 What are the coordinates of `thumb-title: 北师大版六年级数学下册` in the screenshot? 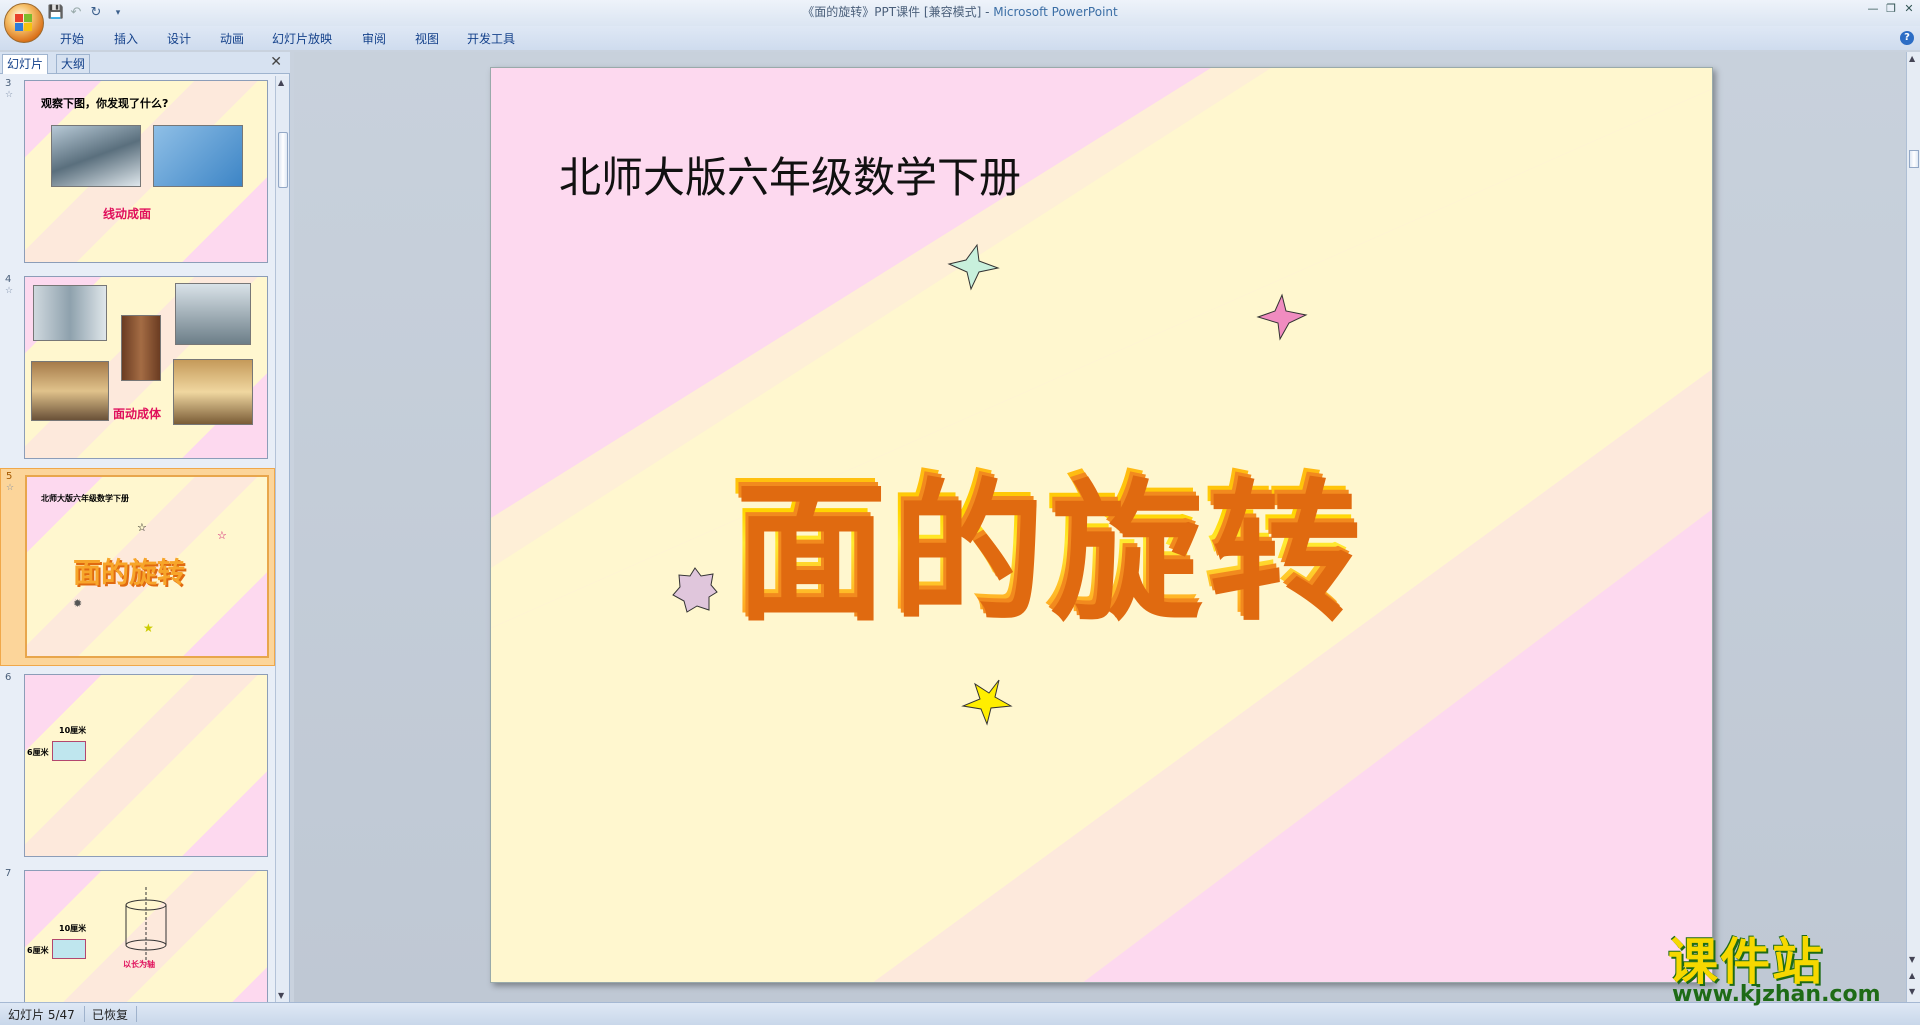 It's located at (85, 498).